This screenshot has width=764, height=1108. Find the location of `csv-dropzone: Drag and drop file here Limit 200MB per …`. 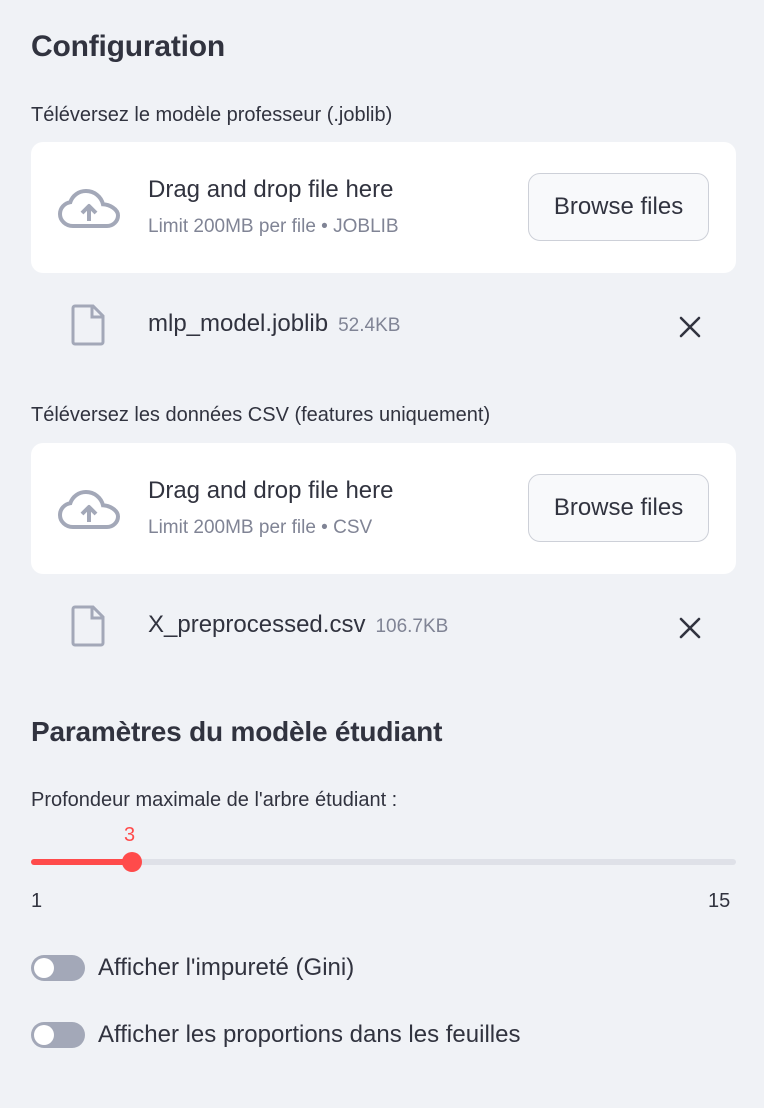

csv-dropzone: Drag and drop file here Limit 200MB per … is located at coordinates (383, 508).